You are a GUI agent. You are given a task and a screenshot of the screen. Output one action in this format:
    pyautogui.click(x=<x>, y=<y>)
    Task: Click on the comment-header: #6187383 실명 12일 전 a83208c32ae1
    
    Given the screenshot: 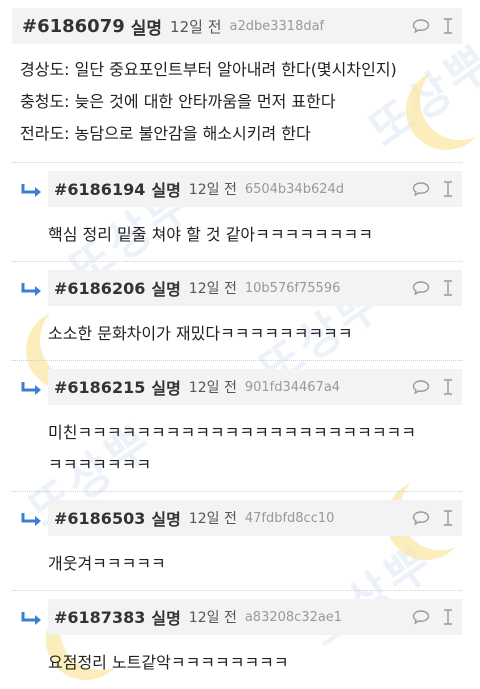 What is the action you would take?
    pyautogui.click(x=255, y=617)
    